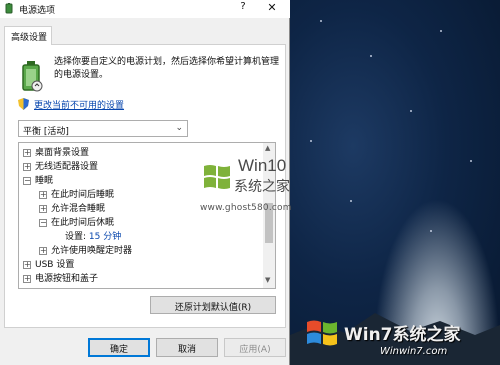 The width and height of the screenshot is (500, 365). I want to click on windows-flag-icon, so click(322, 333).